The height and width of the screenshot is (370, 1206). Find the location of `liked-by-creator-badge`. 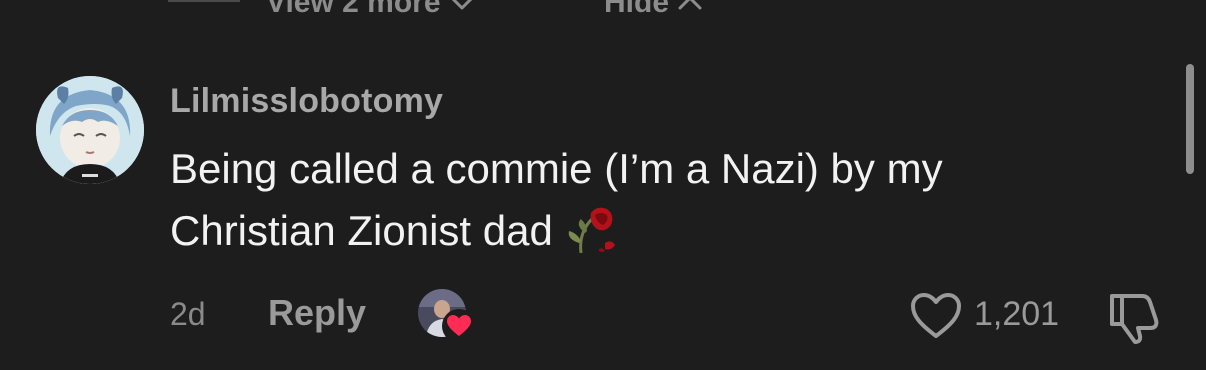

liked-by-creator-badge is located at coordinates (447, 316).